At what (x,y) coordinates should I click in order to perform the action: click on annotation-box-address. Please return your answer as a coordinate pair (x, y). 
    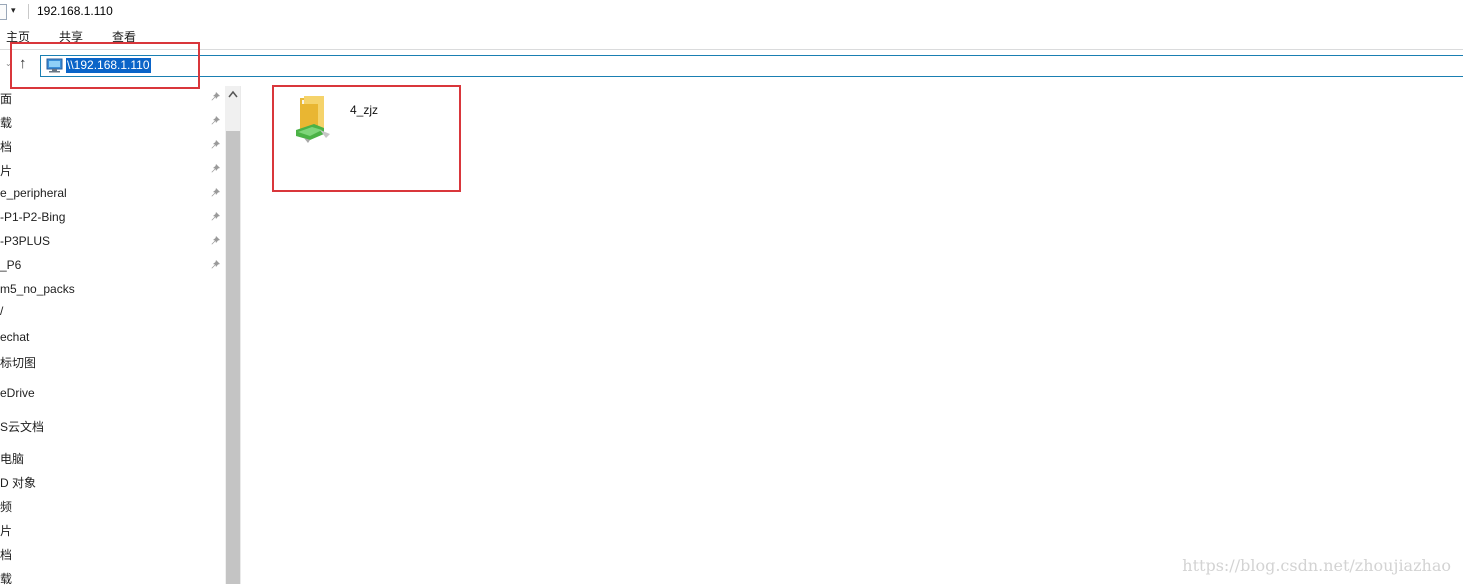
    Looking at the image, I should click on (105, 65).